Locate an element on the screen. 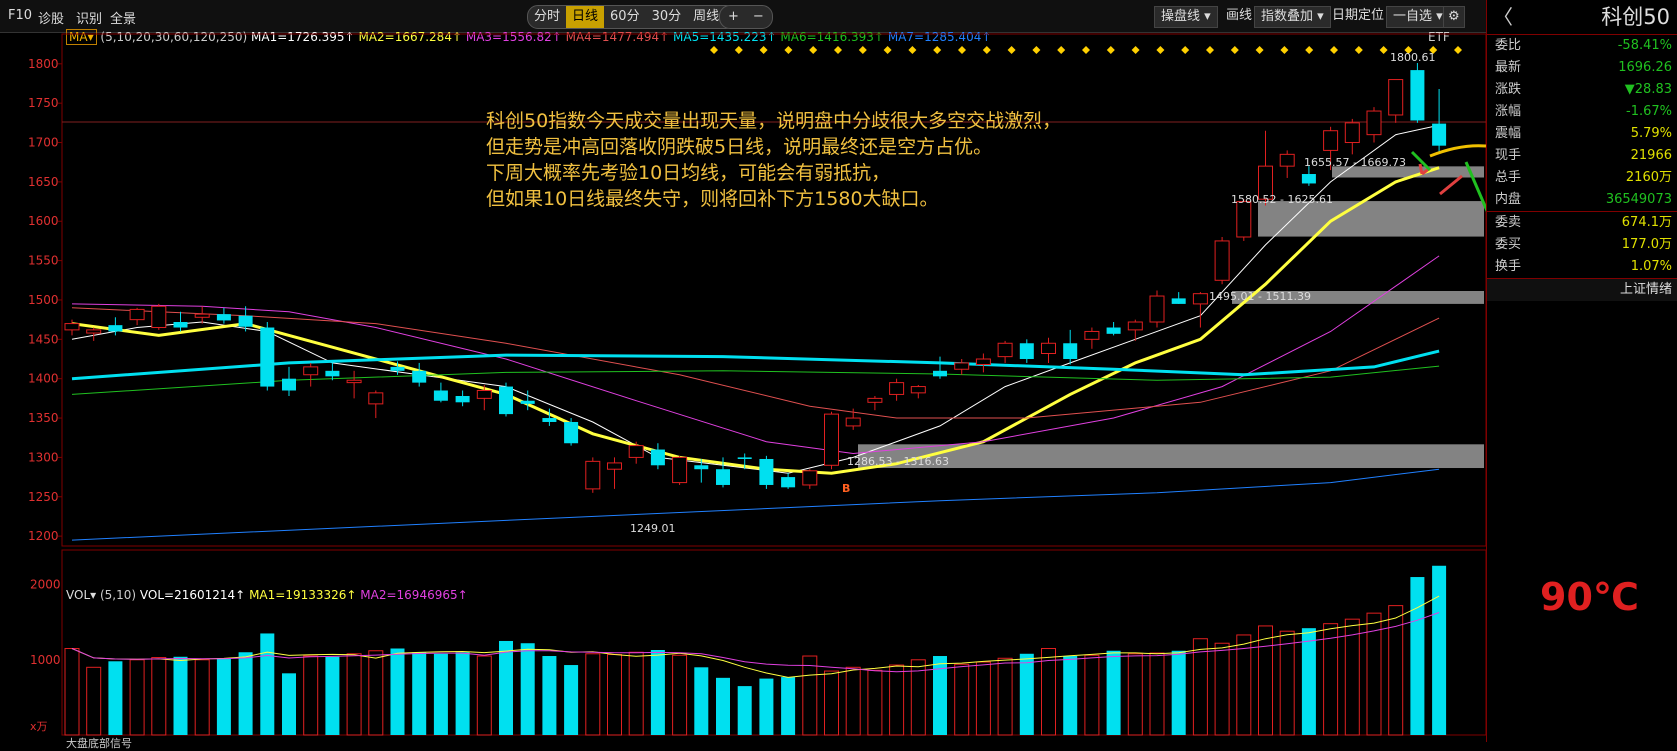 This screenshot has height=751, width=1677. quote-value: 36549073 is located at coordinates (1638, 199).